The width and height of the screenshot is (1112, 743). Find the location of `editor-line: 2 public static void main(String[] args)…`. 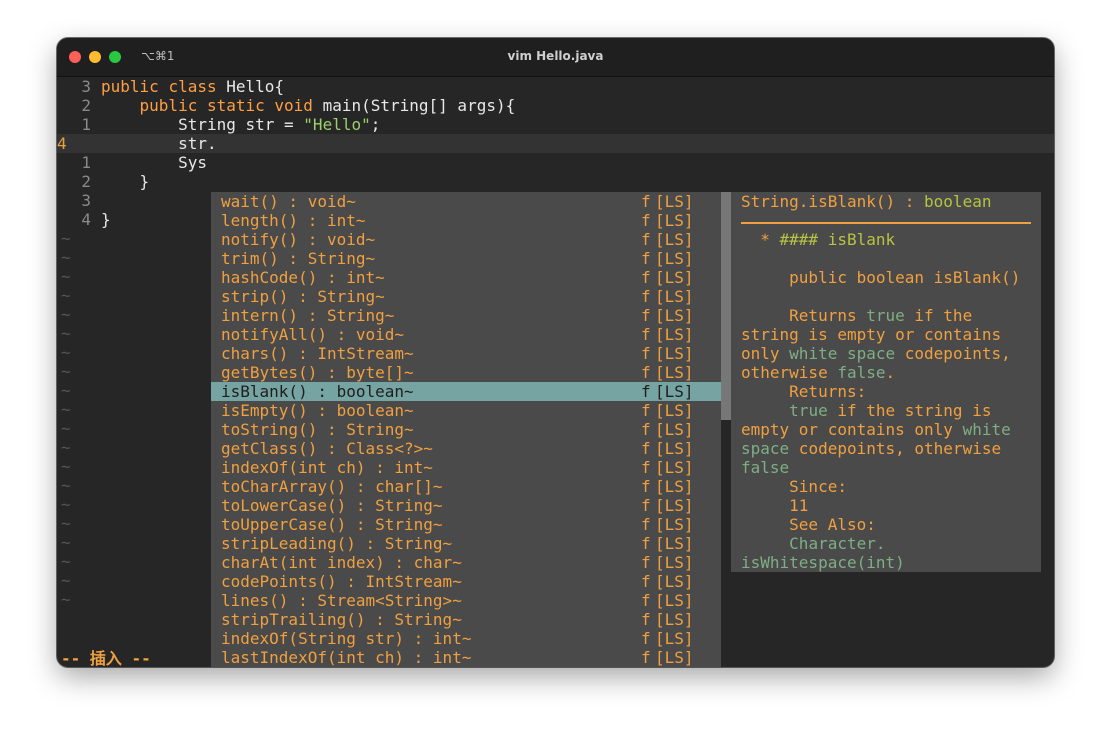

editor-line: 2 public static void main(String[] args)… is located at coordinates (555, 105).